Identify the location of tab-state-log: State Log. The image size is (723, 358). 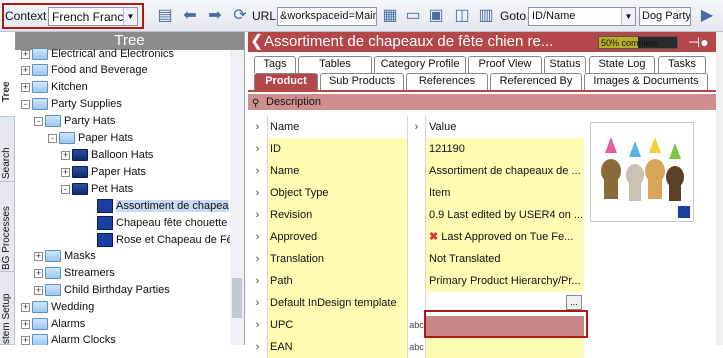
(622, 64).